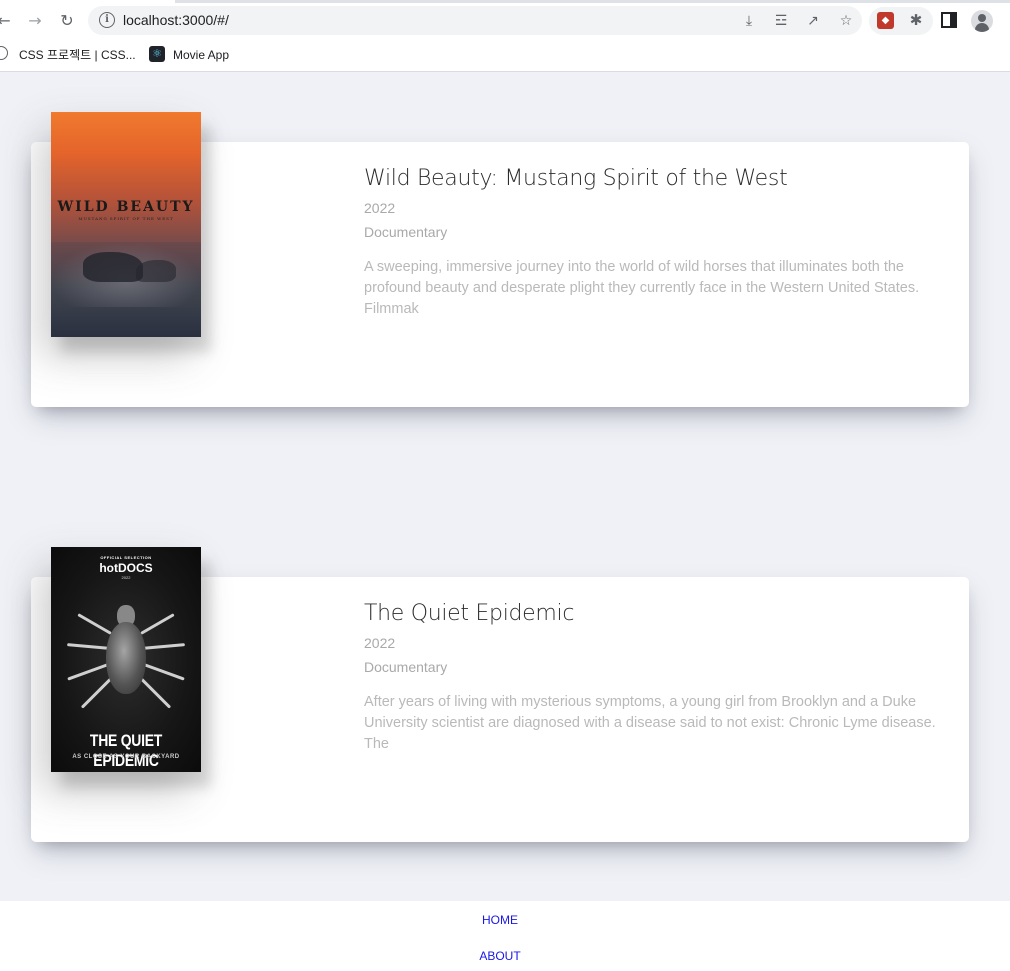  I want to click on profile-avatar-icon, so click(982, 21).